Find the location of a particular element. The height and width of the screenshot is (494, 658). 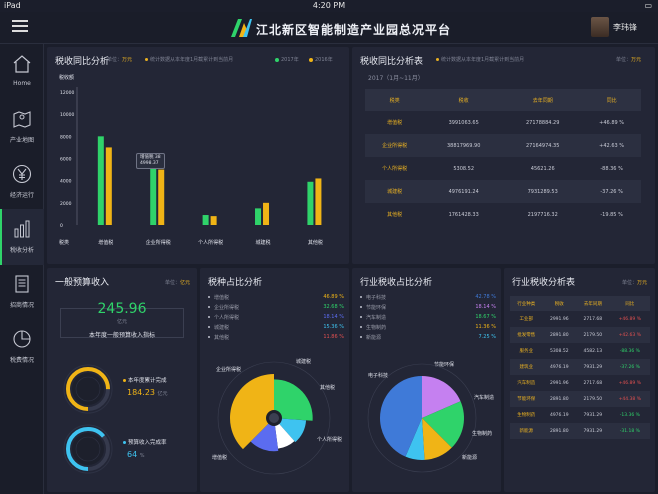

pie-label: 城建税 is located at coordinates (304, 362).